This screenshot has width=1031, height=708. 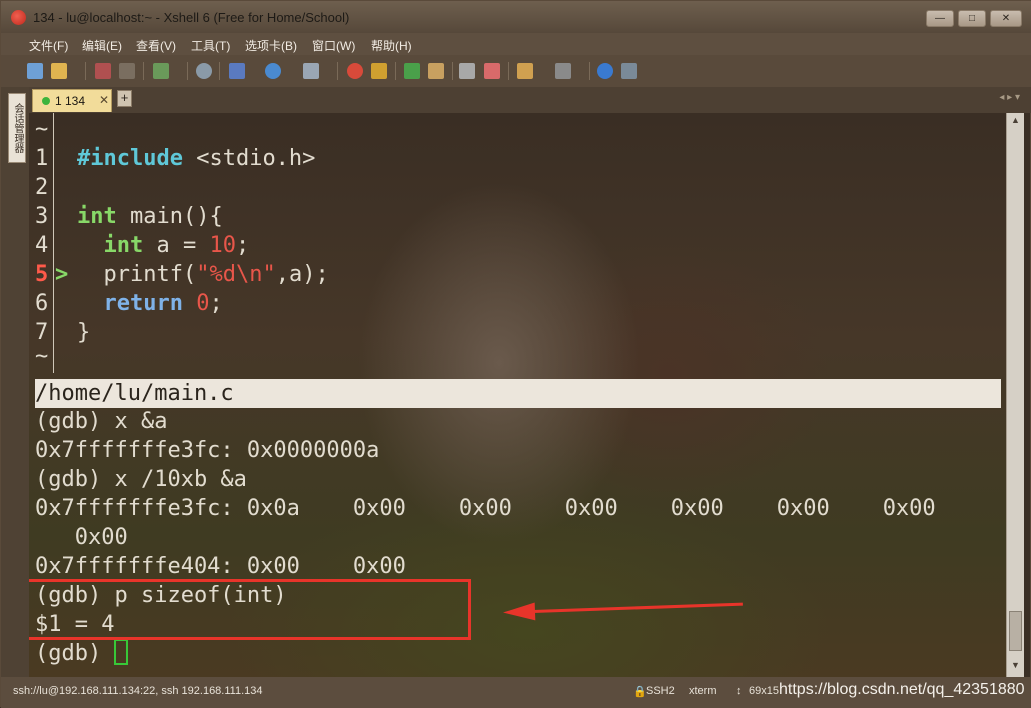 What do you see at coordinates (104, 100) in the screenshot?
I see `tab-close-icon: ✕` at bounding box center [104, 100].